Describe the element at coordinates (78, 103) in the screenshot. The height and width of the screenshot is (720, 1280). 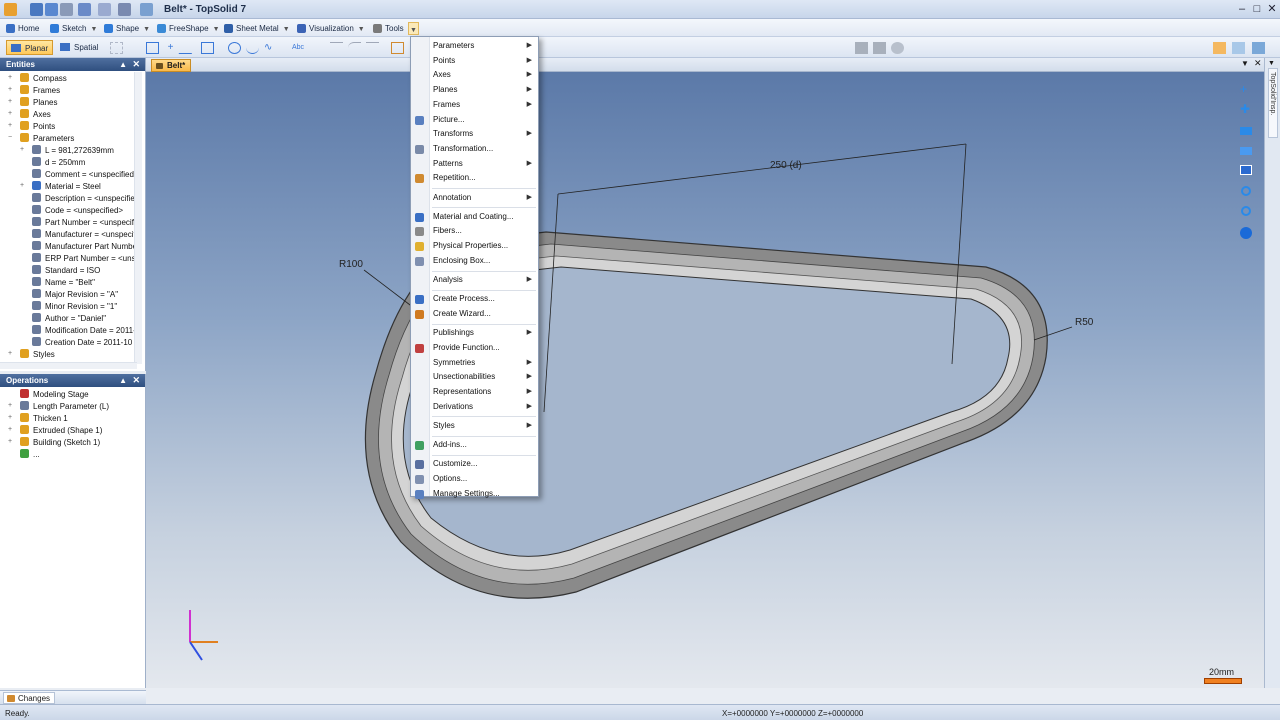
I see `entity-tree-item: Planes` at that location.